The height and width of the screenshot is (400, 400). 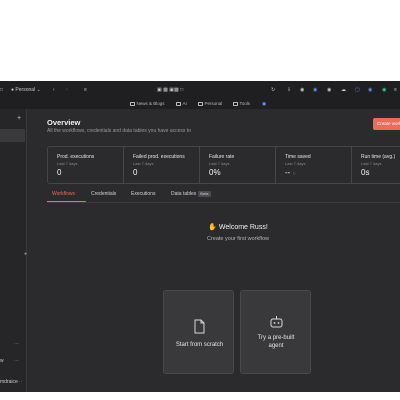 What do you see at coordinates (264, 104) in the screenshot?
I see `bookmark-icon: ▣` at bounding box center [264, 104].